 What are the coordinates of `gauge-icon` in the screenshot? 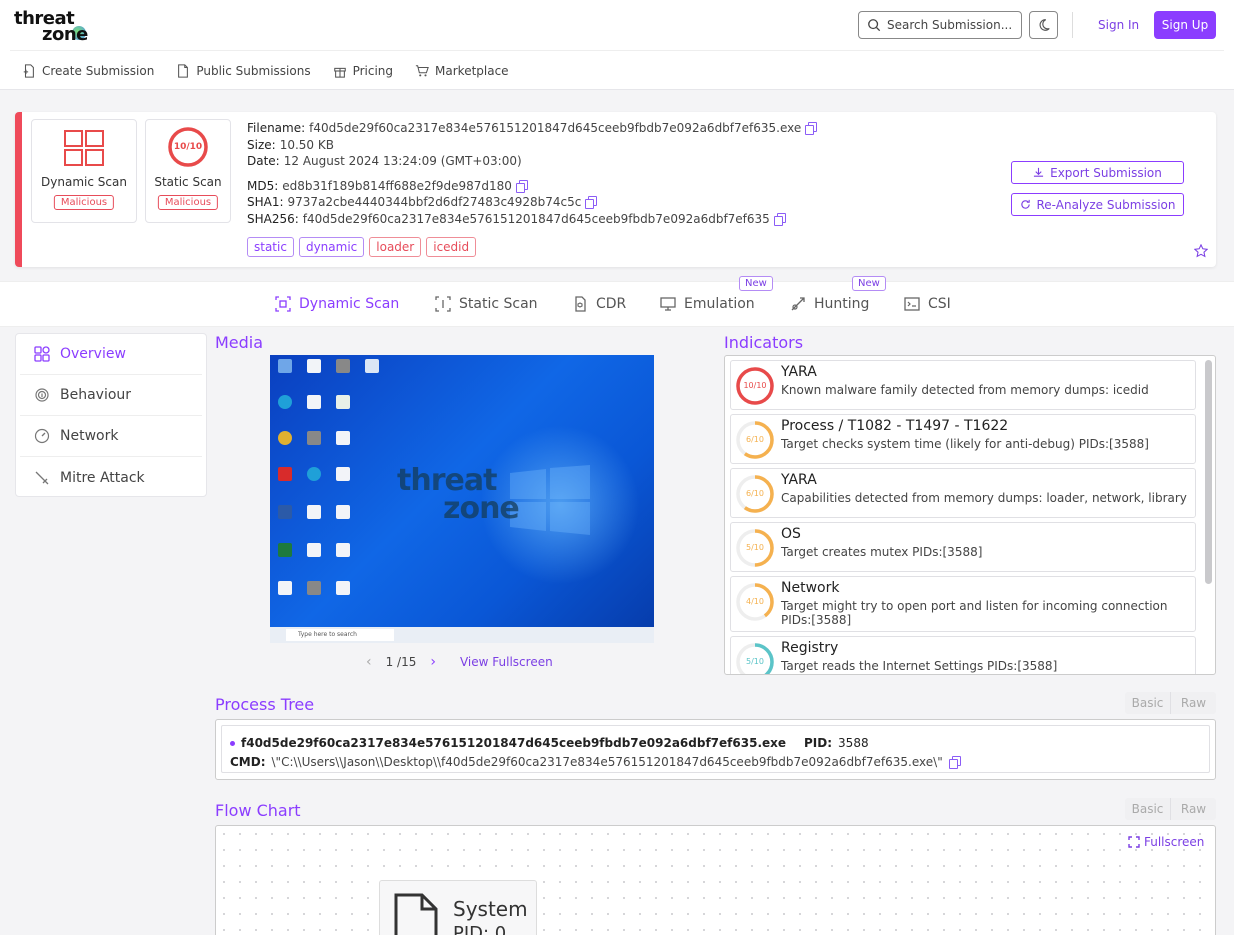 It's located at (42, 436).